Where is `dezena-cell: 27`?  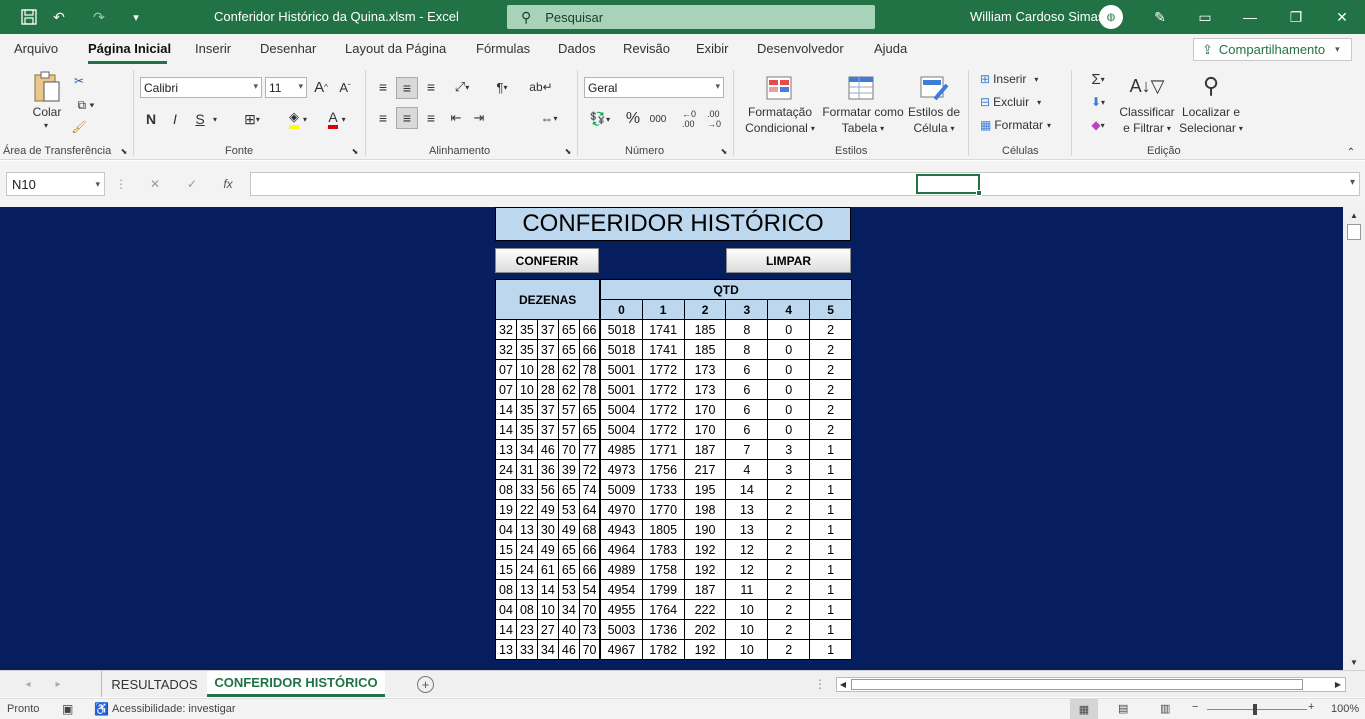 dezena-cell: 27 is located at coordinates (547, 629).